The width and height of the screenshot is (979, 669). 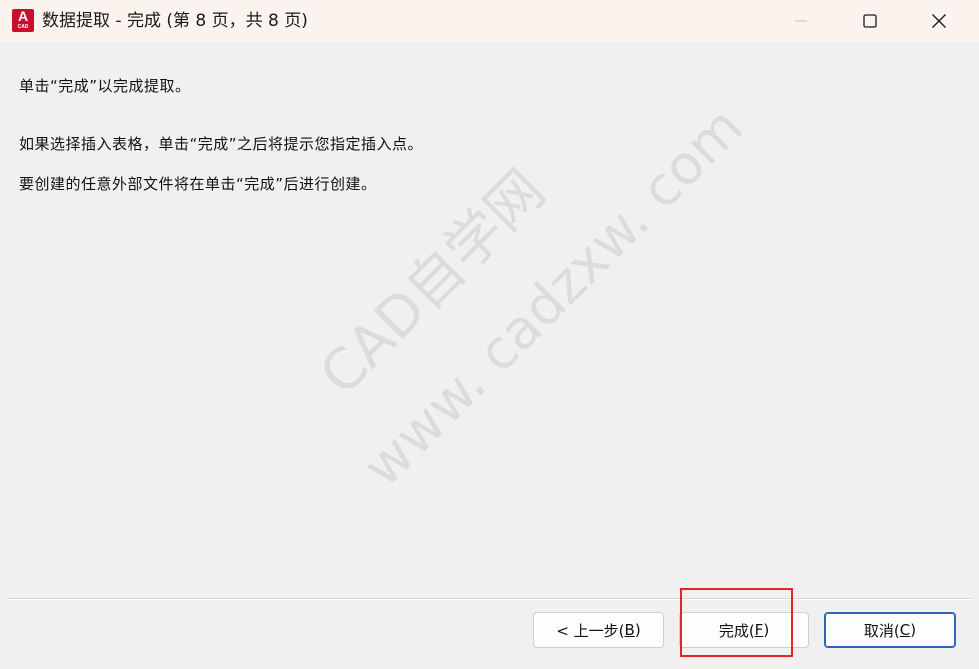 What do you see at coordinates (913, 630) in the screenshot?
I see `cancel-button-suffix: )` at bounding box center [913, 630].